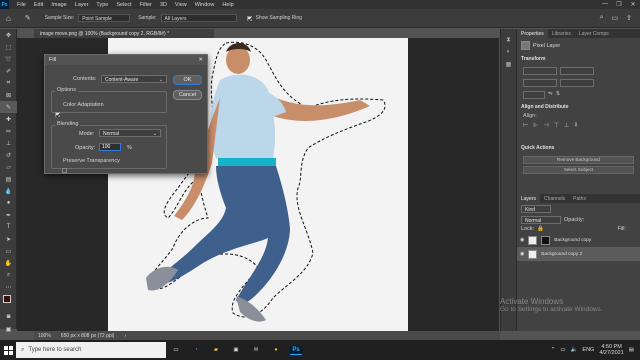 This screenshot has height=360, width=640. I want to click on color-adaptation-checkbox, so click(57, 114).